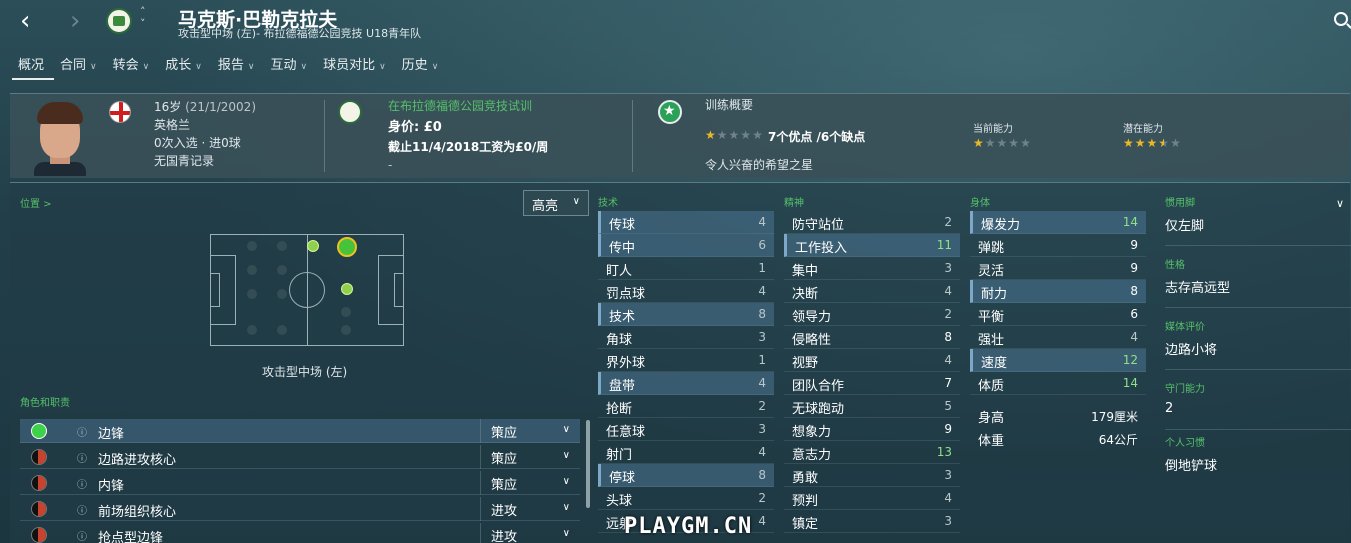 The height and width of the screenshot is (543, 1351). Describe the element at coordinates (686, 475) in the screenshot. I see `attribute-row: 停球 8` at that location.